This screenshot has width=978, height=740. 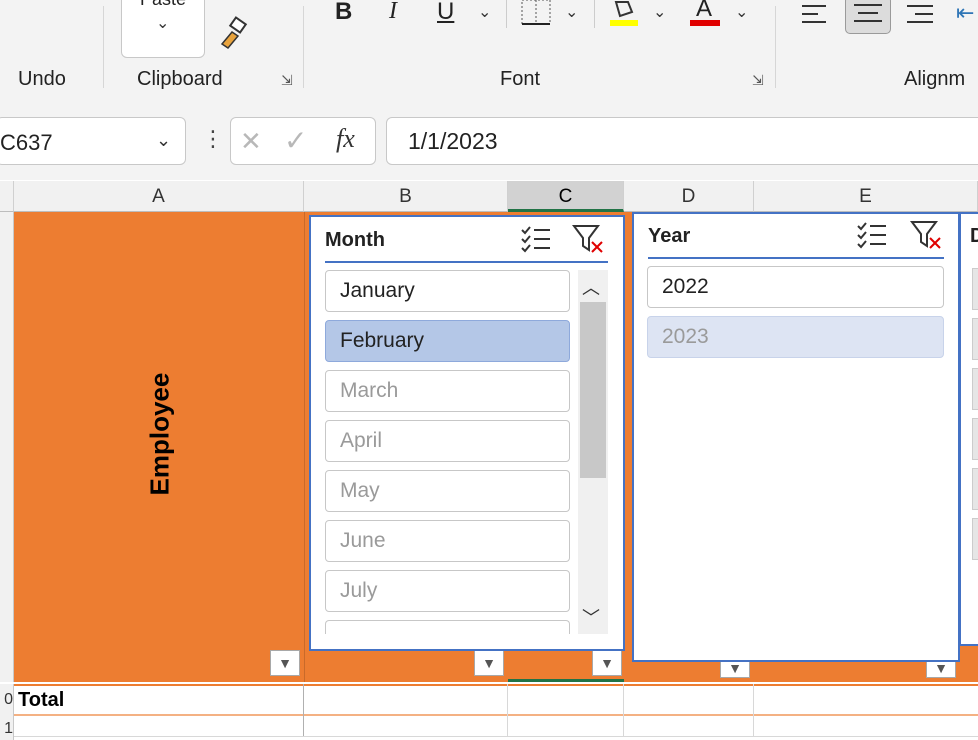 I want to click on clipboard-launcher-icon: ⇲, so click(x=287, y=80).